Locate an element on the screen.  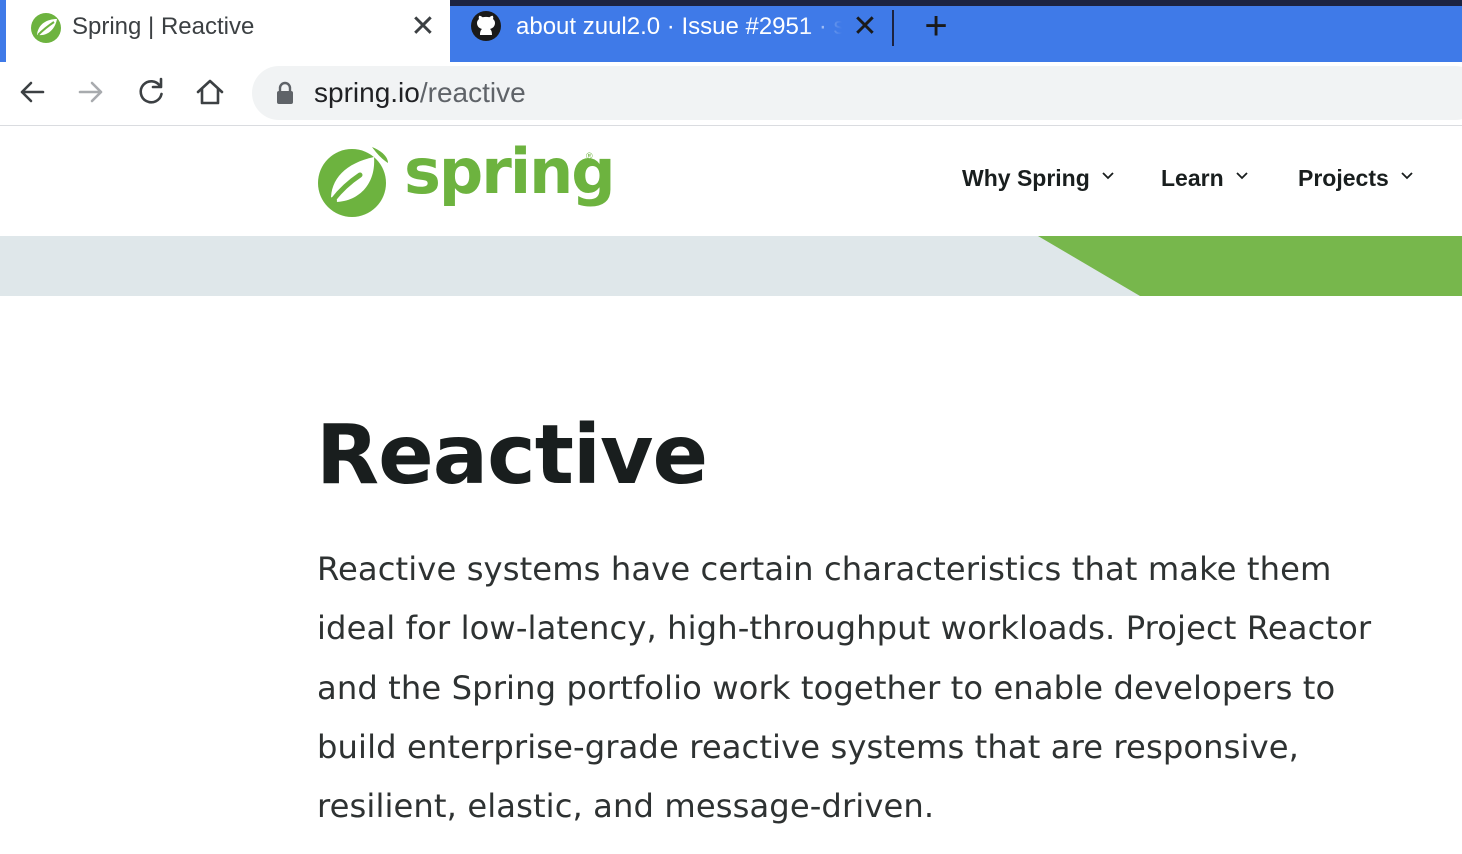
back-button is located at coordinates (32, 92).